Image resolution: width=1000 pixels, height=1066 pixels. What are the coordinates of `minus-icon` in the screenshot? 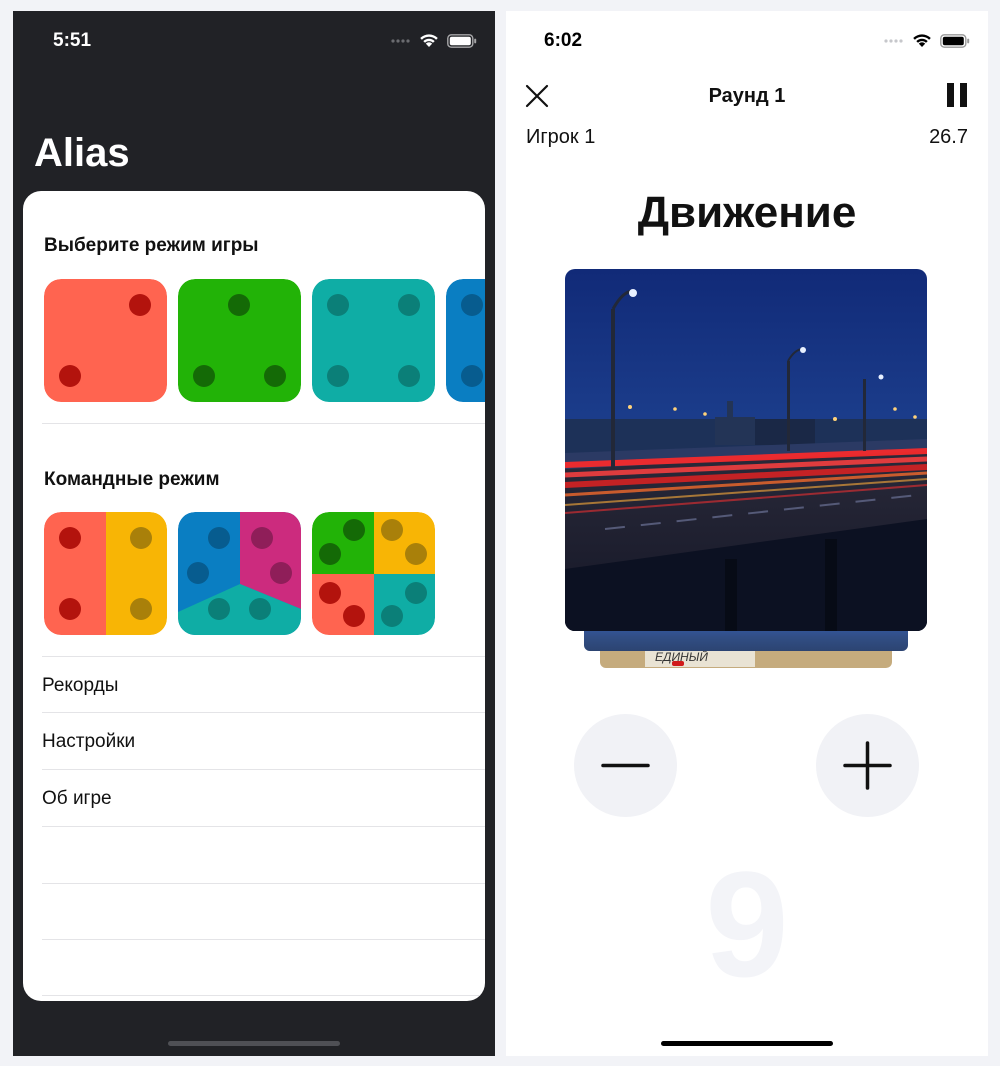 It's located at (625, 765).